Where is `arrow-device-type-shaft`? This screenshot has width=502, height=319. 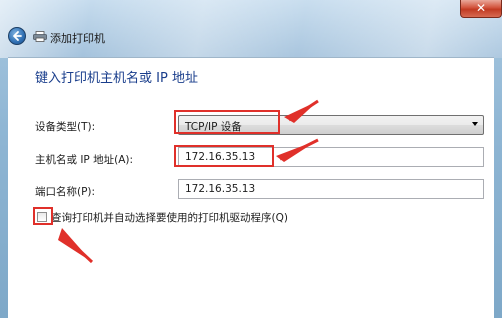
arrow-device-type-shaft is located at coordinates (303, 110).